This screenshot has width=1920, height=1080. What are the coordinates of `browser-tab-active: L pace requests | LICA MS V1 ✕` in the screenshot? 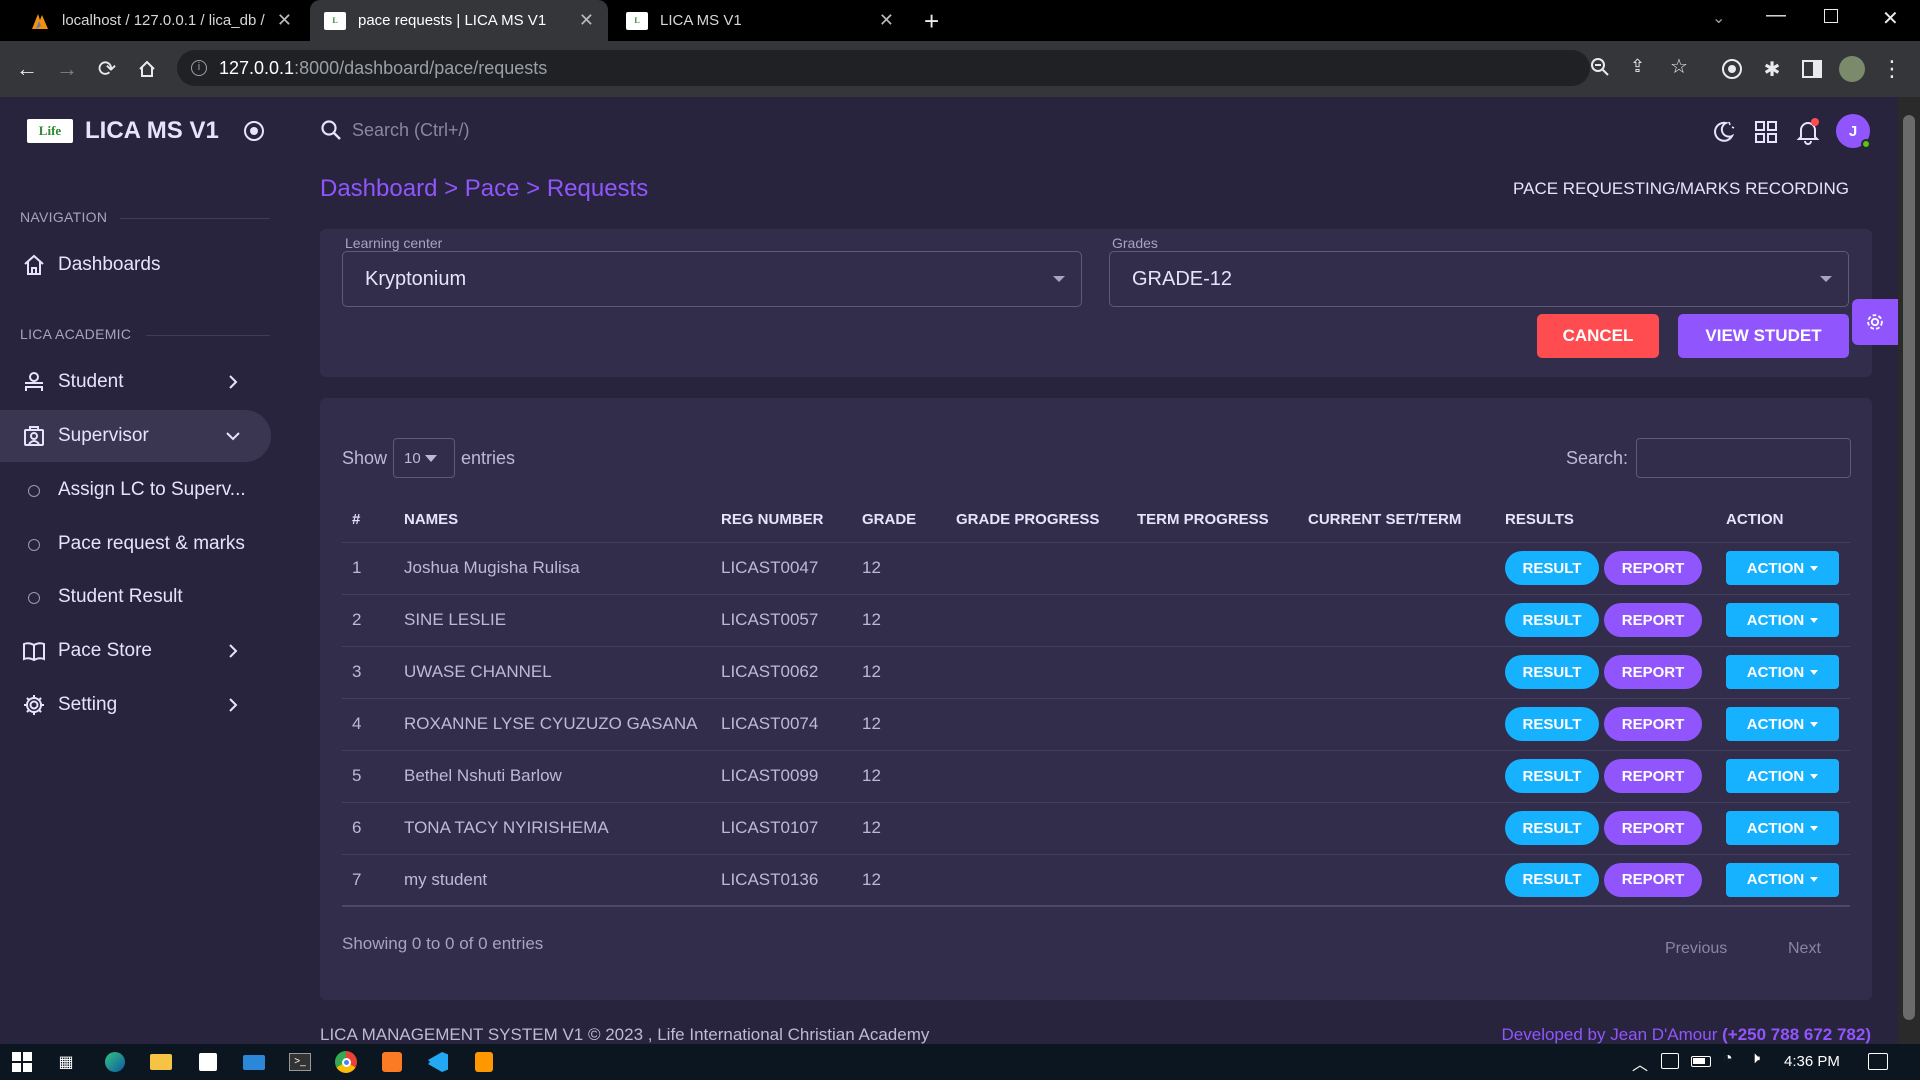 It's located at (459, 20).